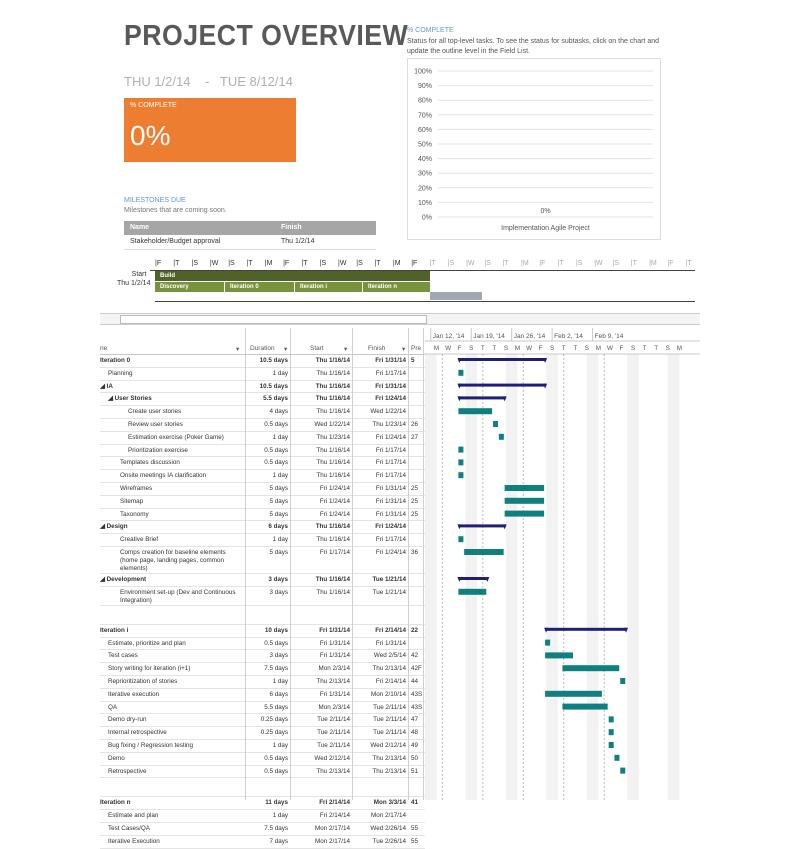  Describe the element at coordinates (150, 463) in the screenshot. I see `task-name: Templates discussion` at that location.